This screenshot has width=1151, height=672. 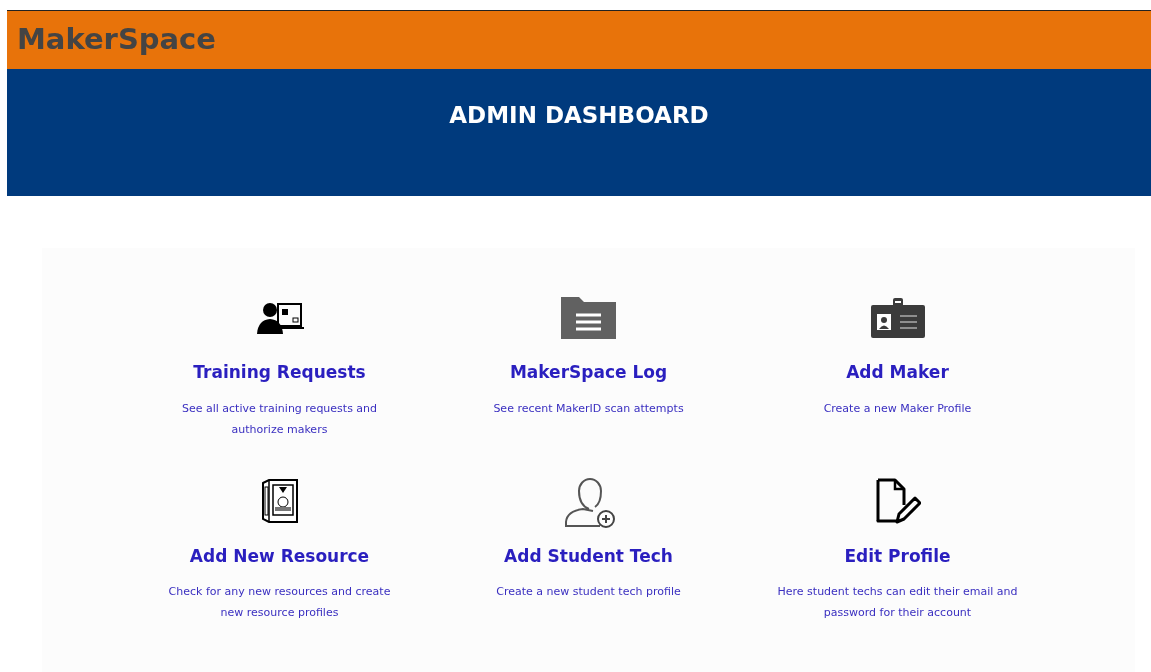 I want to click on card-title-link: Add Maker, so click(x=897, y=373).